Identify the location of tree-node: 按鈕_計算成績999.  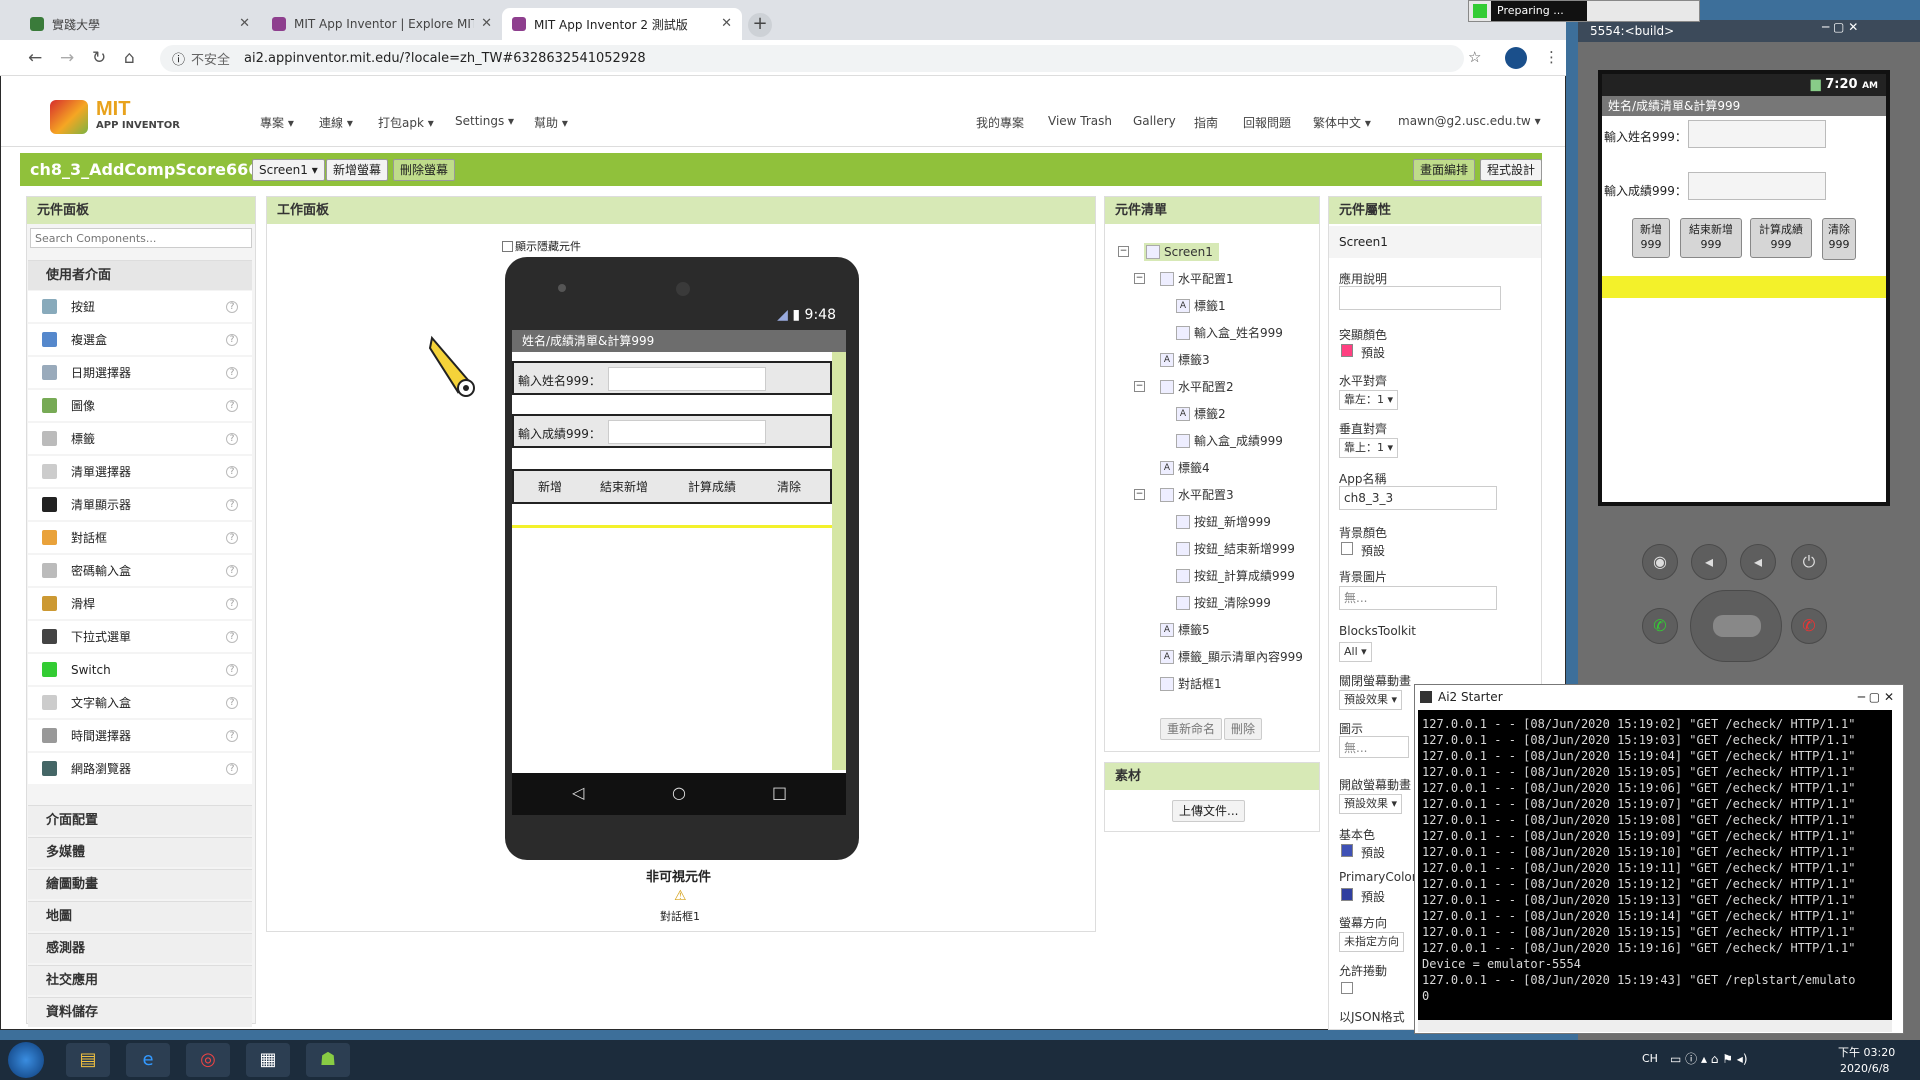
(1235, 575).